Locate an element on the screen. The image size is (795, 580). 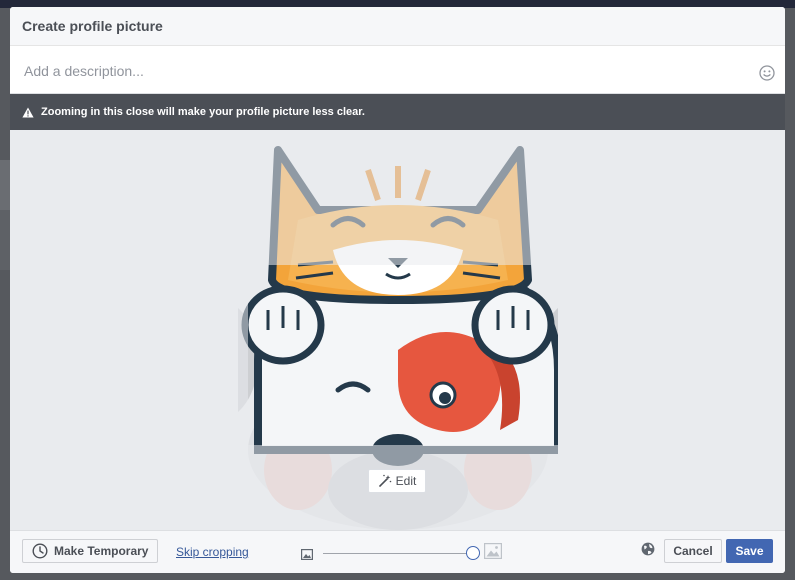
zoom-slider-track is located at coordinates (398, 553).